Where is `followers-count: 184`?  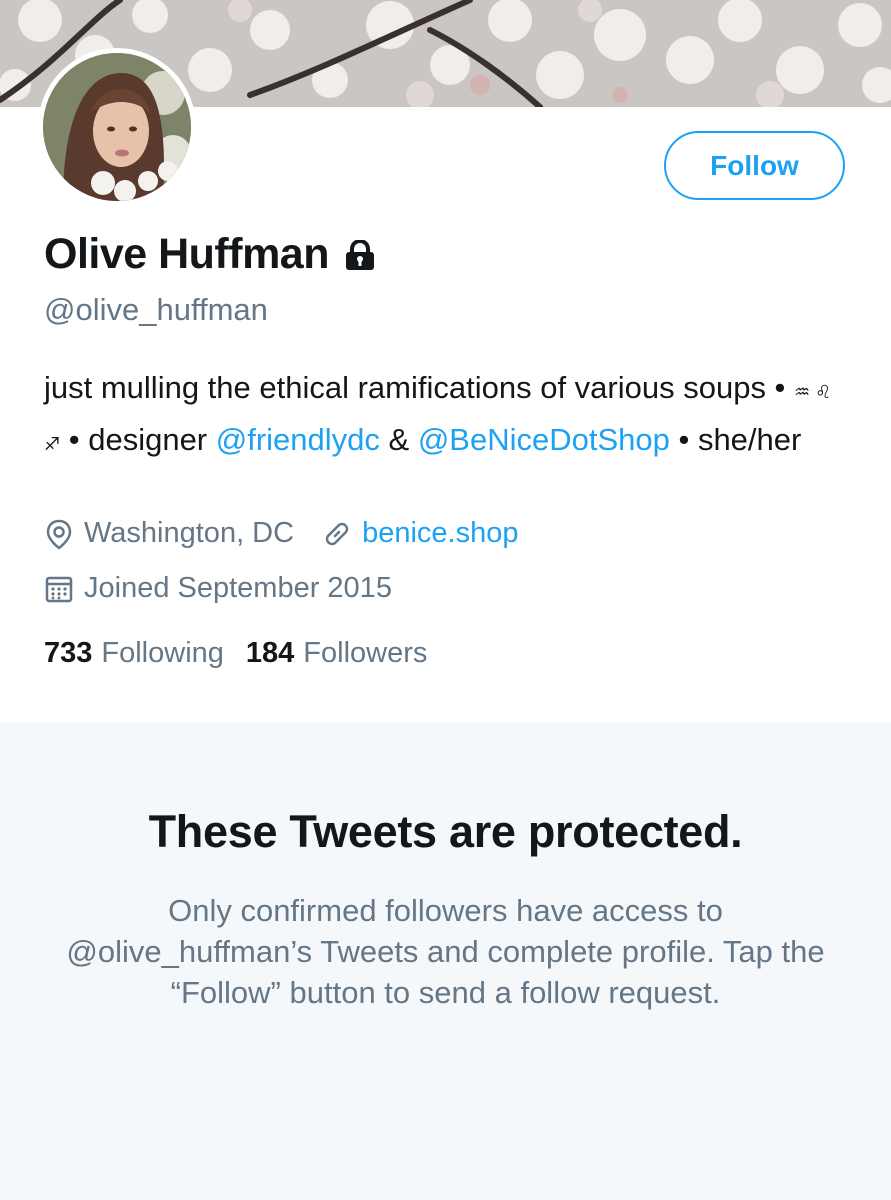 followers-count: 184 is located at coordinates (270, 653).